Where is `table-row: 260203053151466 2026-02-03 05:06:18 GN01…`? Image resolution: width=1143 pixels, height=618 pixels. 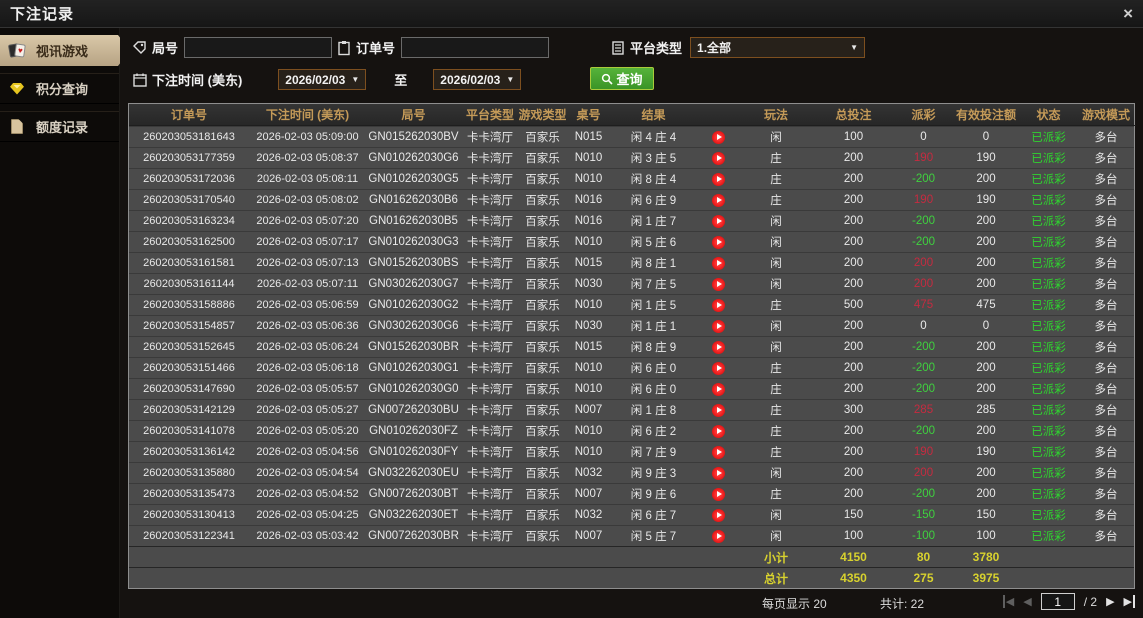
table-row: 260203053151466 2026-02-03 05:06:18 GN01… is located at coordinates (631, 367).